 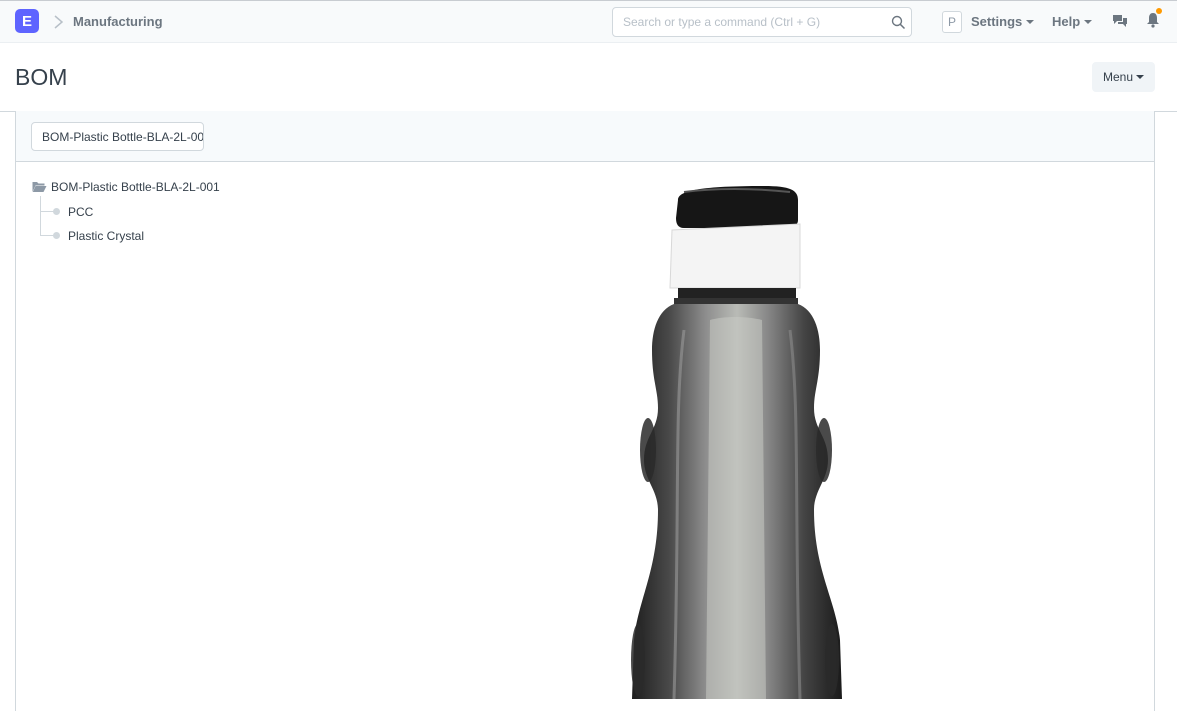 I want to click on product-image, so click(x=736, y=442).